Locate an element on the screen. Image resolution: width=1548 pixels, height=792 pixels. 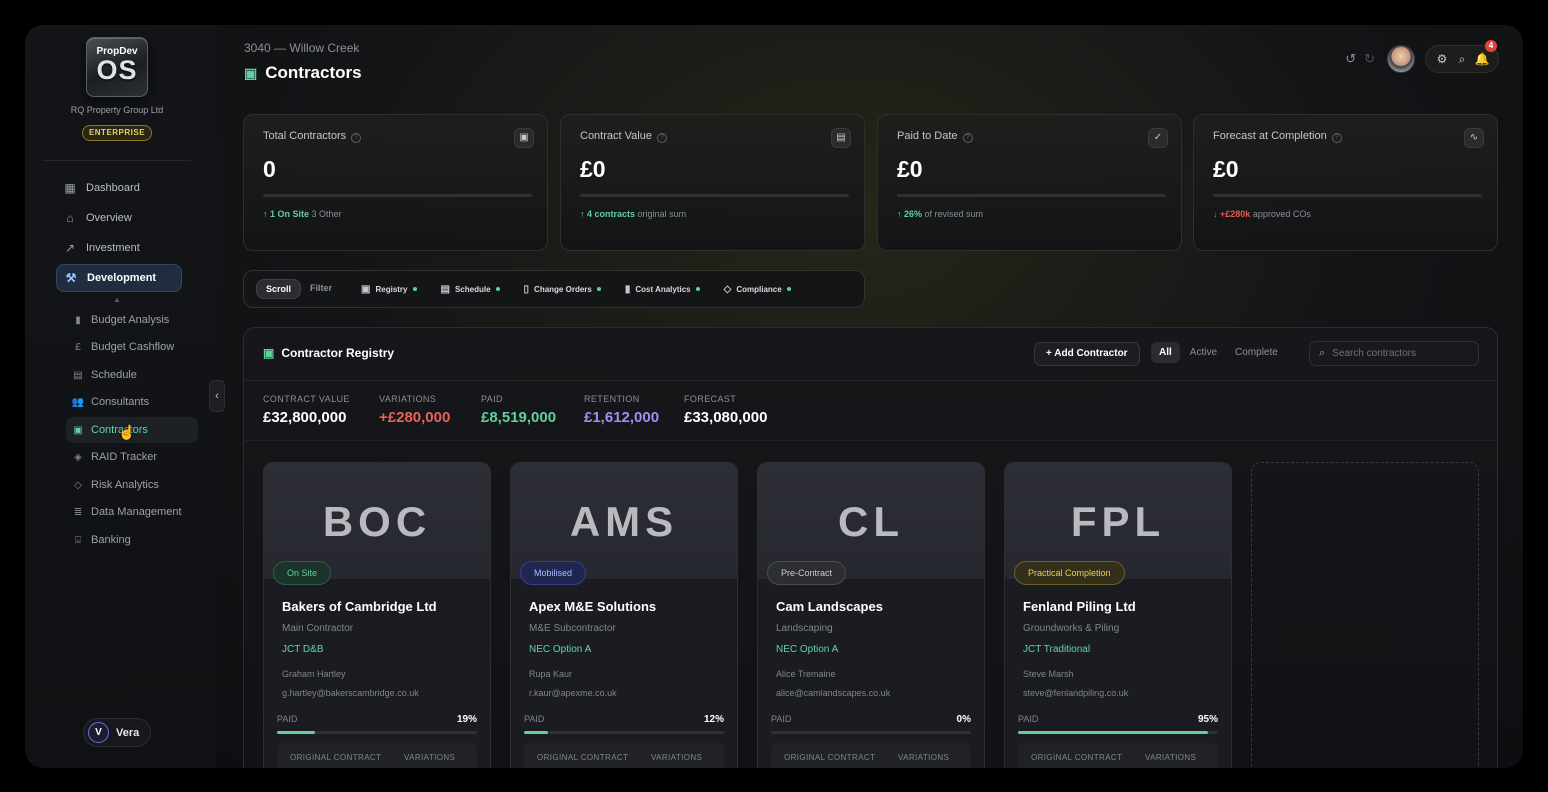
stat-label: RETENTION is located at coordinates (612, 399).